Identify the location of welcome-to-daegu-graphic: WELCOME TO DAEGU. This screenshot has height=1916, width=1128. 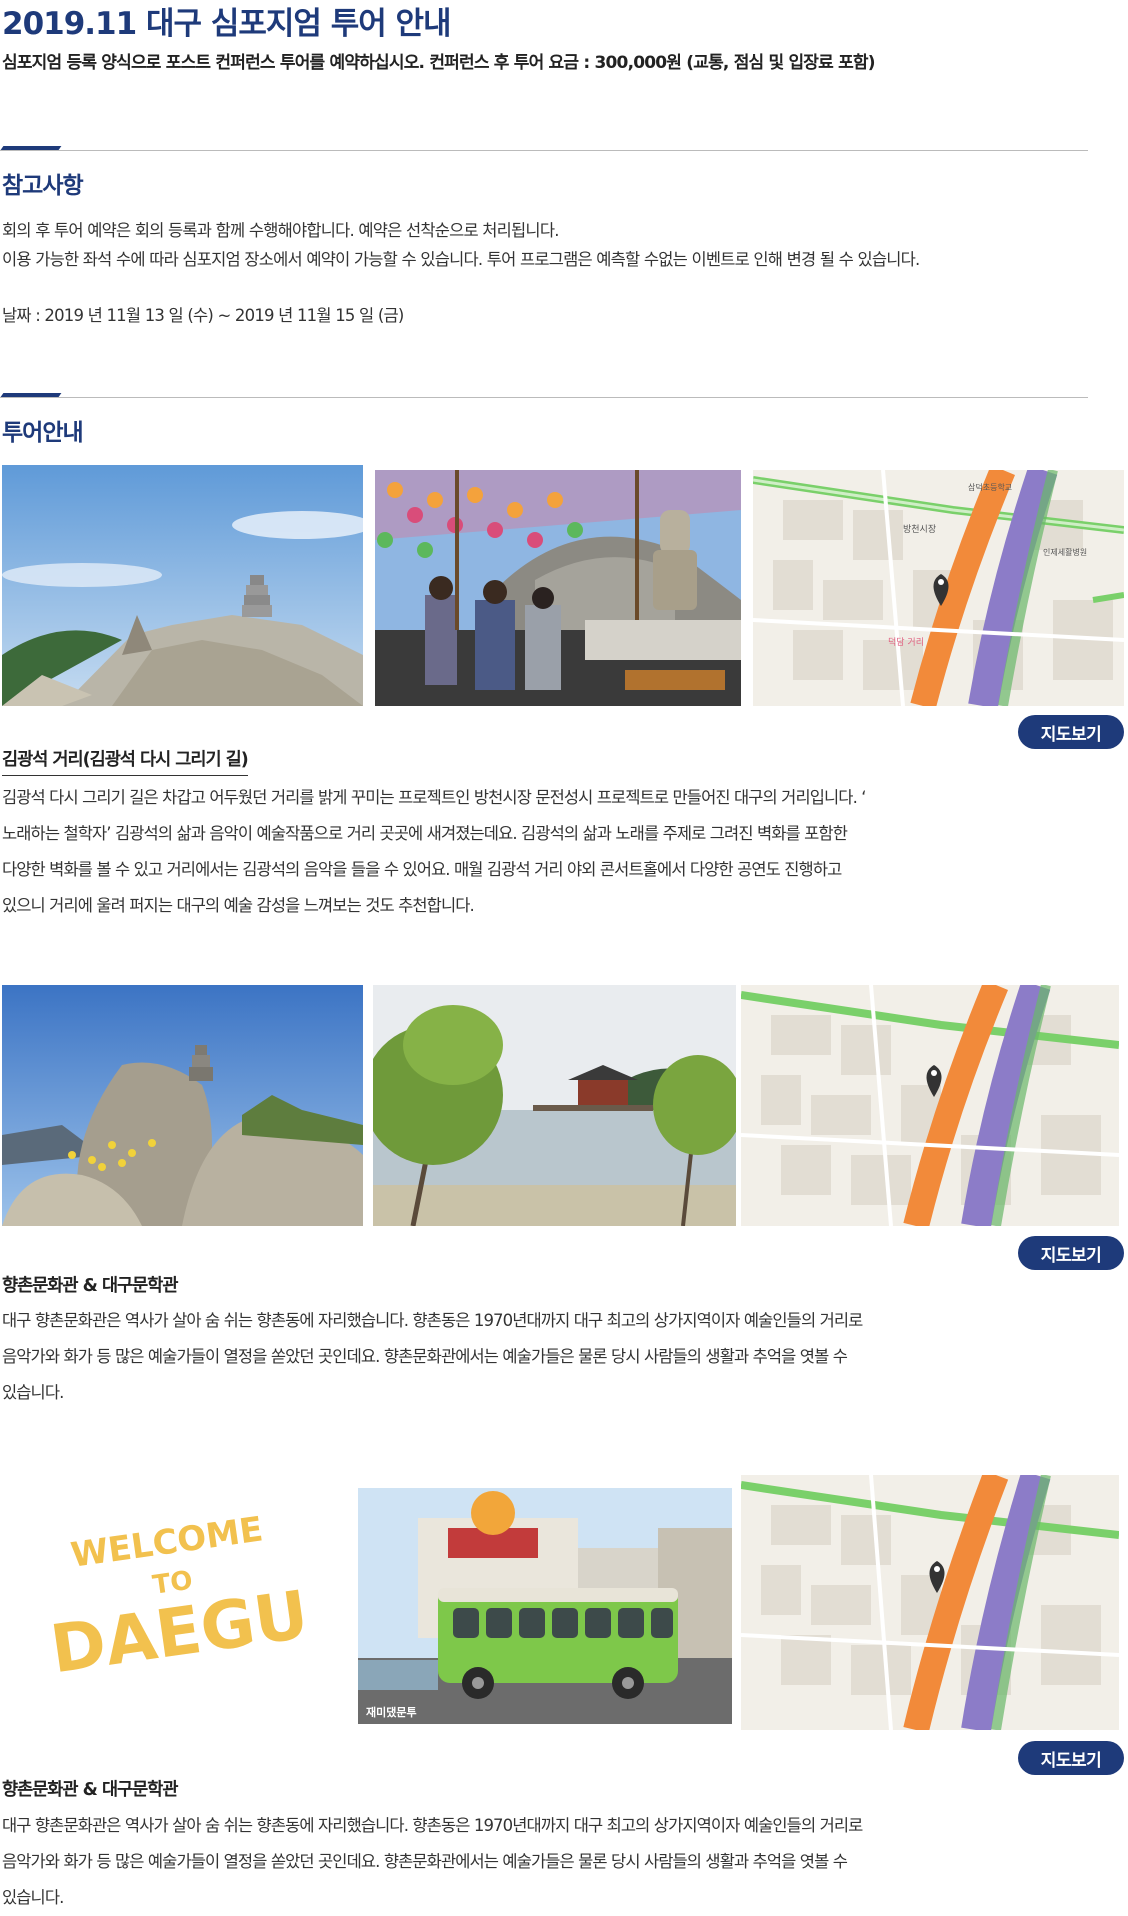
(175, 1600).